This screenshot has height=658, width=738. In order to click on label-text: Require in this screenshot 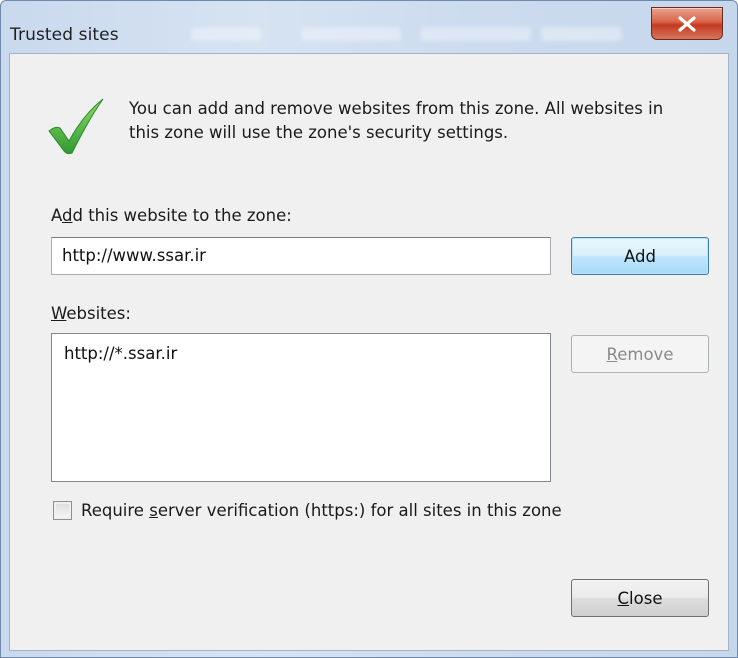, I will do `click(115, 510)`.